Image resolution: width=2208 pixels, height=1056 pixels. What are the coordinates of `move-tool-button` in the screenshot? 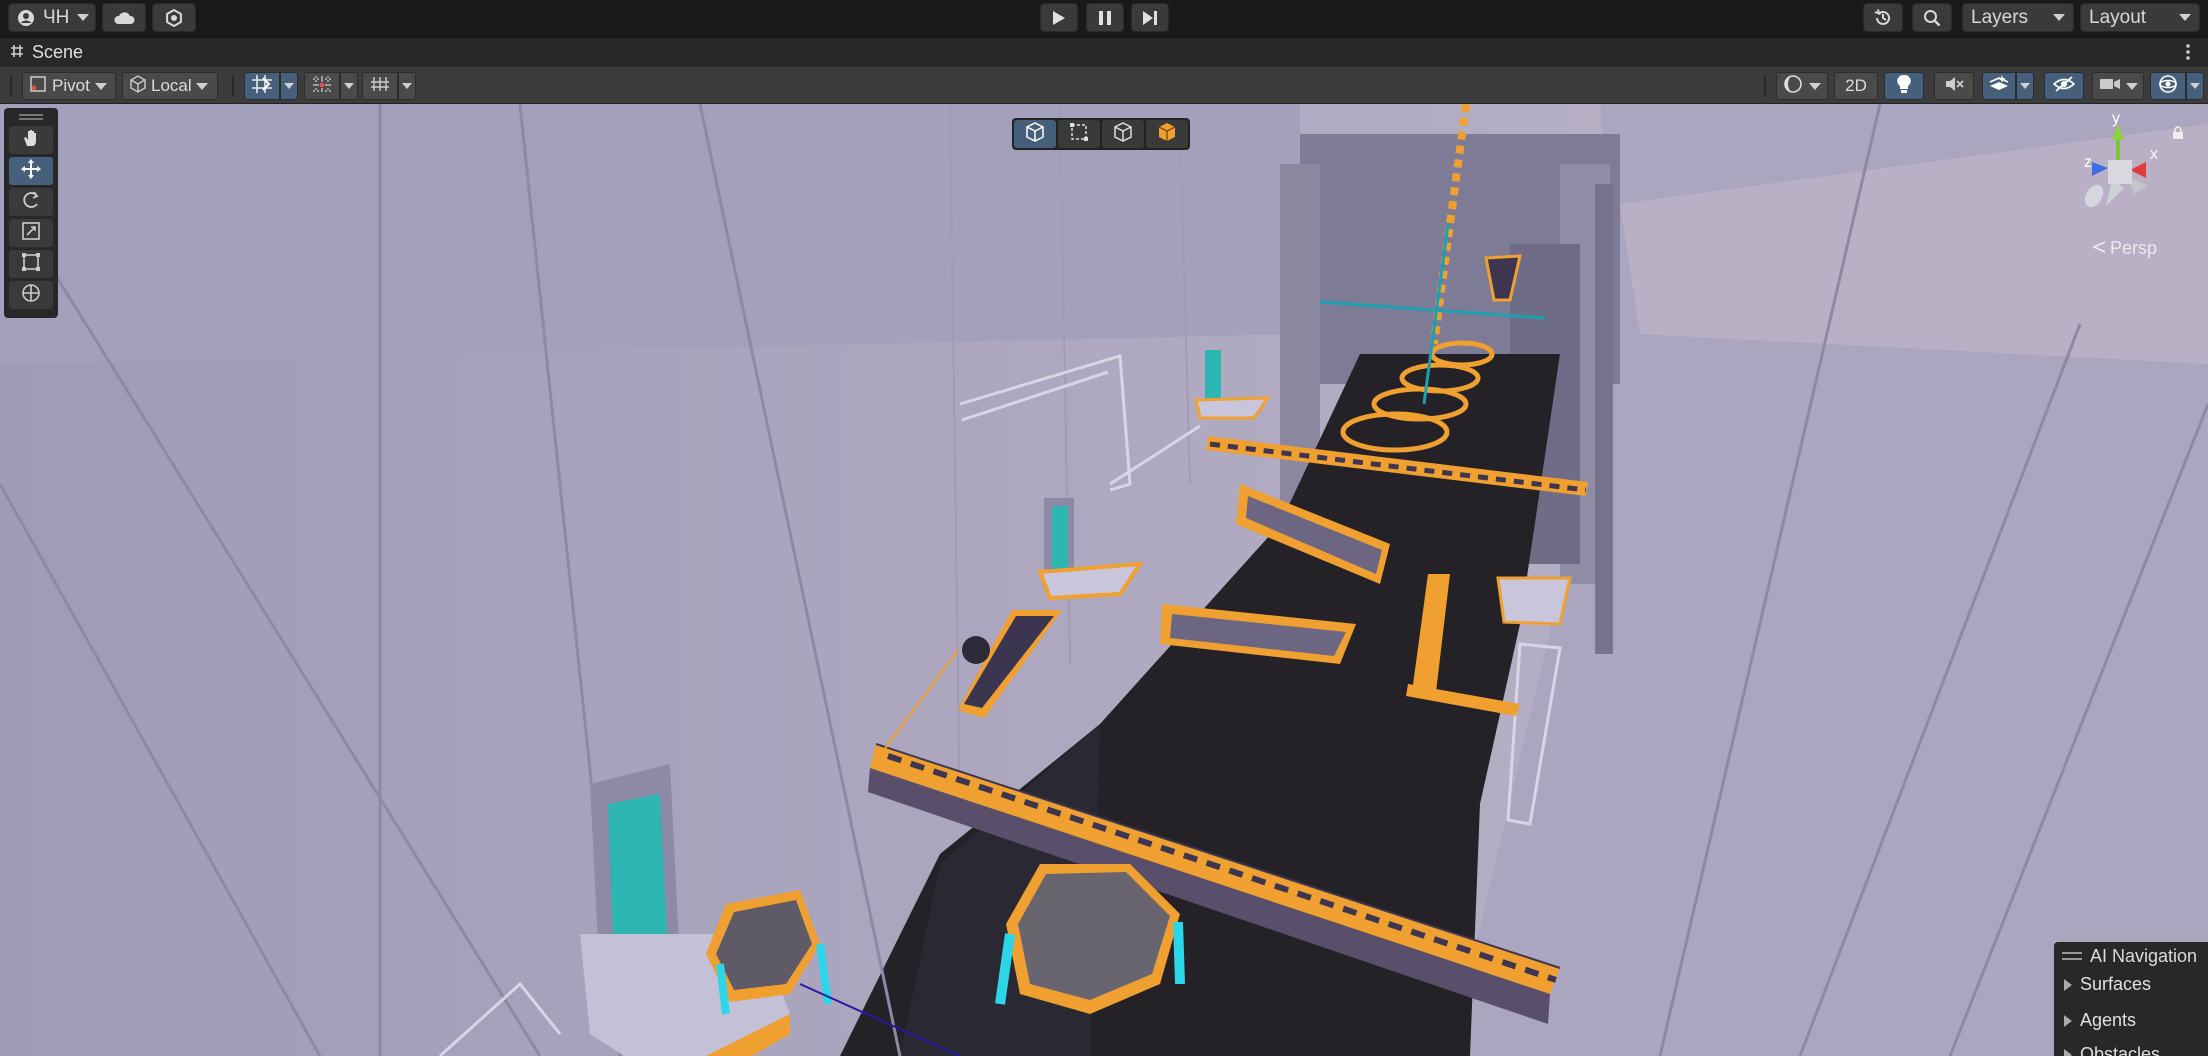 It's located at (31, 171).